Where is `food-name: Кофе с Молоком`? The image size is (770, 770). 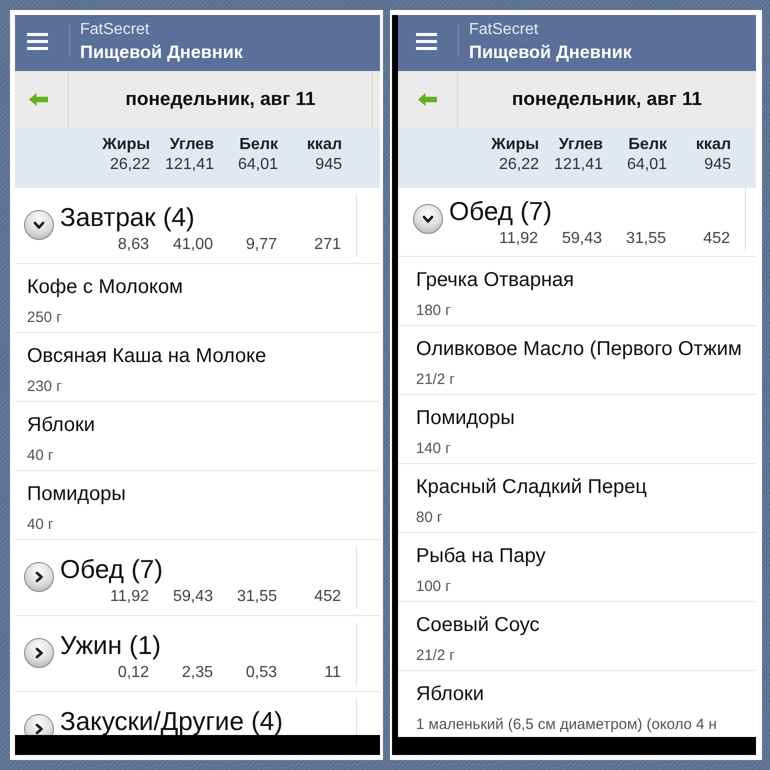
food-name: Кофе с Молоком is located at coordinates (105, 287).